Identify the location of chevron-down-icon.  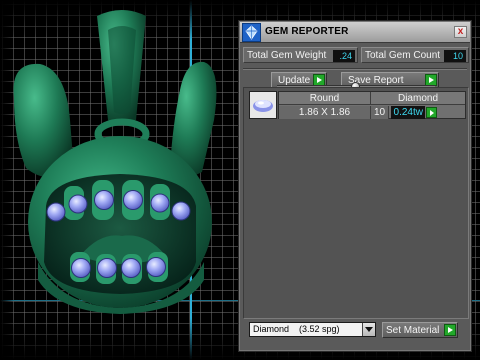
(368, 329).